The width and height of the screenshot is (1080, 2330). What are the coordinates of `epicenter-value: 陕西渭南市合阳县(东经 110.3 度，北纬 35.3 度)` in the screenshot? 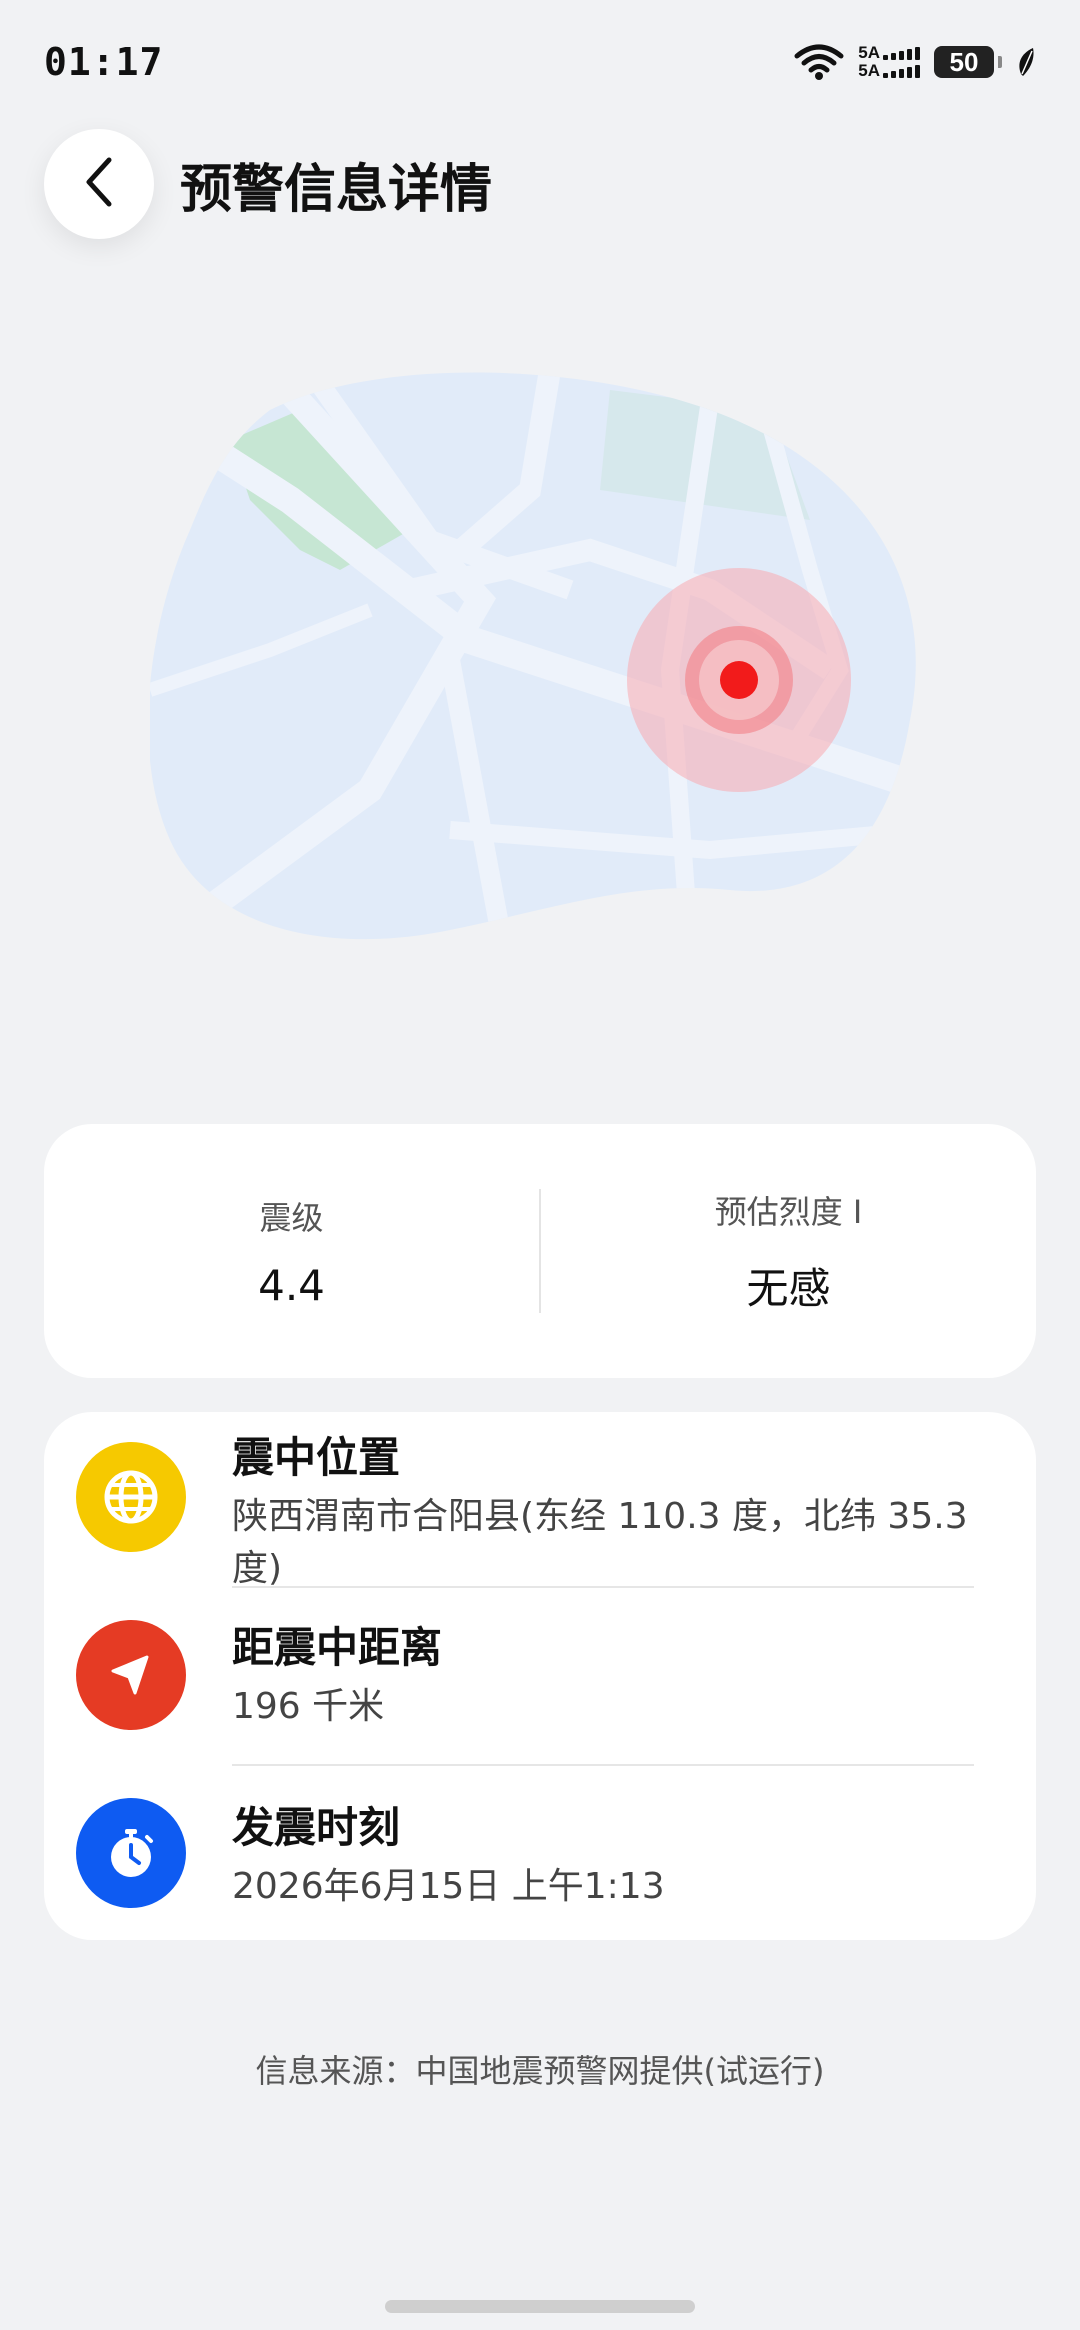 It's located at (600, 1542).